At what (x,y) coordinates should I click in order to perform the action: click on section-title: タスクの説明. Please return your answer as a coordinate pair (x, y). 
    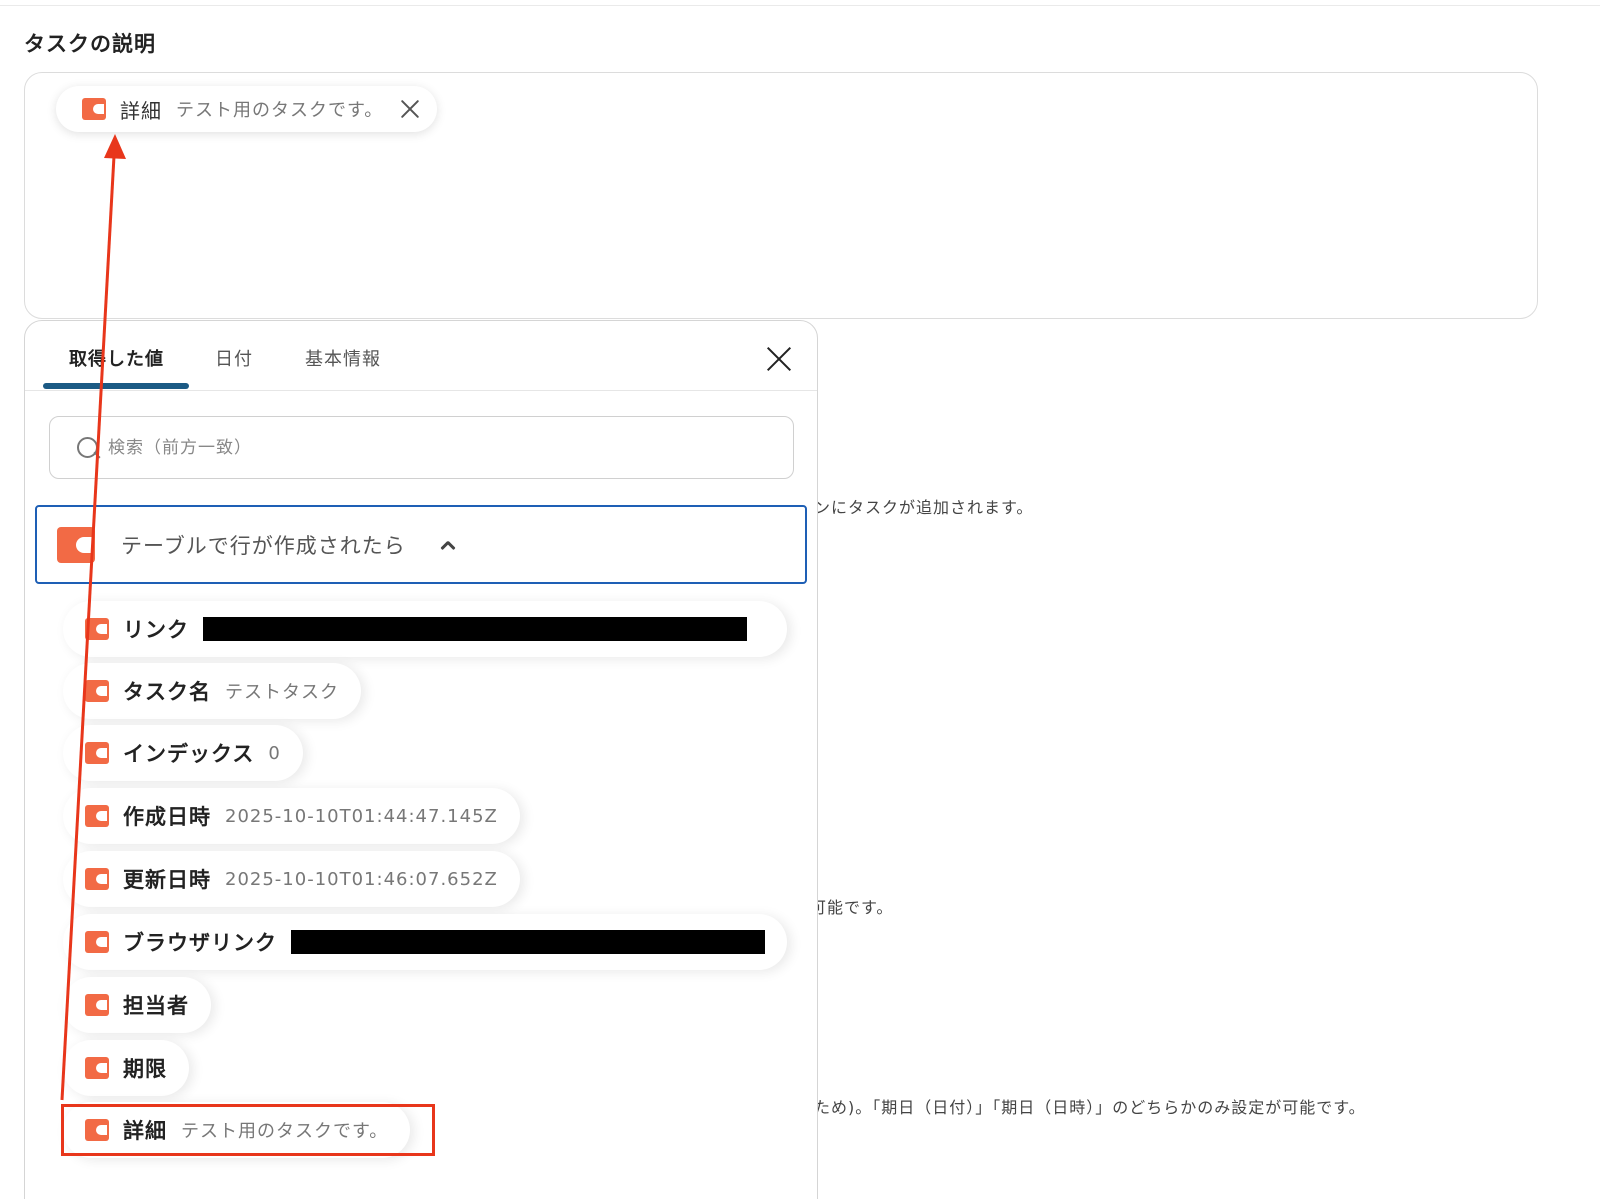
    Looking at the image, I should click on (90, 44).